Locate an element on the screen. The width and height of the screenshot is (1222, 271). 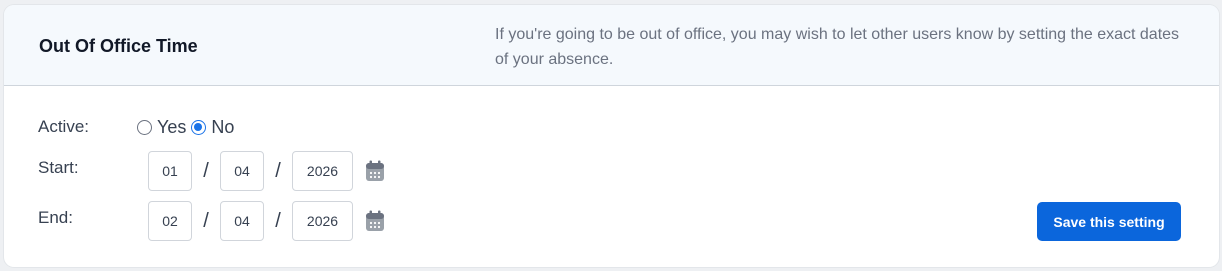
active-yes-radio is located at coordinates (144, 127).